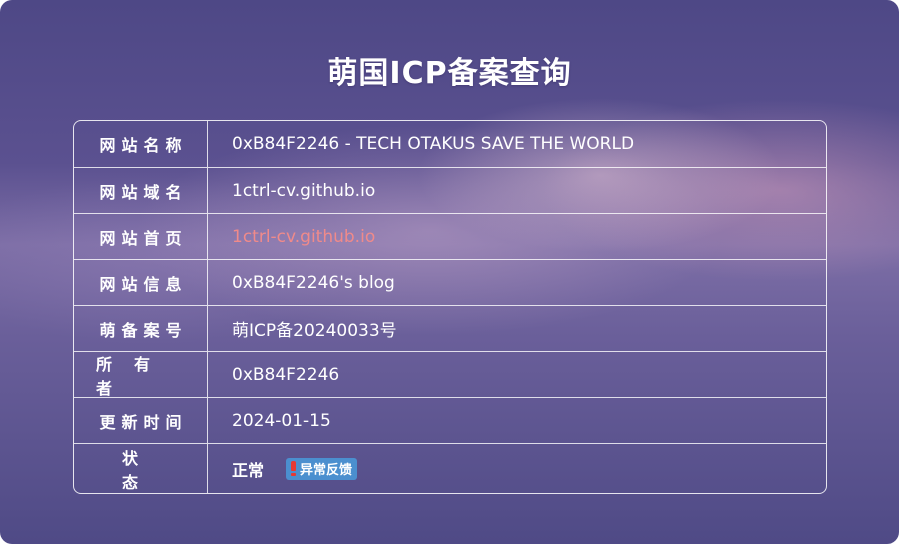 The width and height of the screenshot is (899, 544). Describe the element at coordinates (450, 236) in the screenshot. I see `table-row-homepage: 网站首页 1ctrl-cv.github.io` at that location.